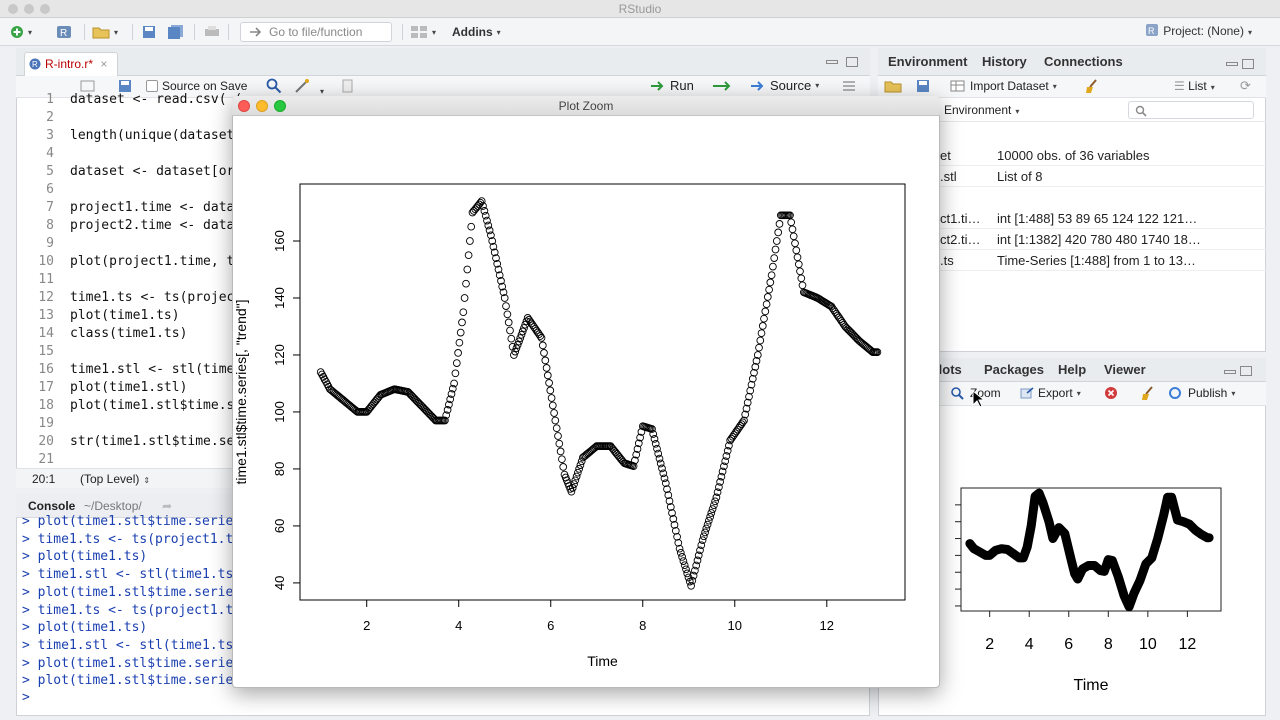 Image resolution: width=1280 pixels, height=720 pixels. Describe the element at coordinates (1090, 632) in the screenshot. I see `thumb-x-axis: 2 4 6 8 10 12` at that location.